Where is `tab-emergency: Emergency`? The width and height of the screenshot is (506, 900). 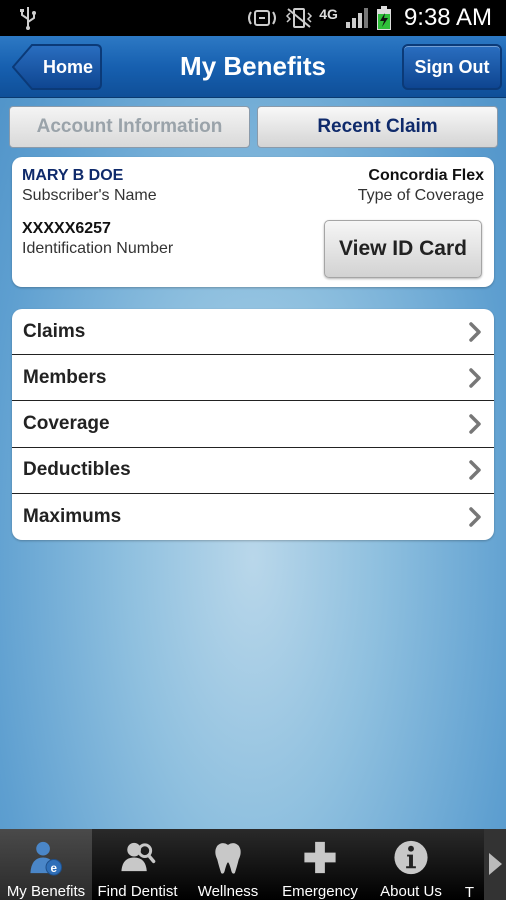
tab-emergency: Emergency is located at coordinates (320, 864).